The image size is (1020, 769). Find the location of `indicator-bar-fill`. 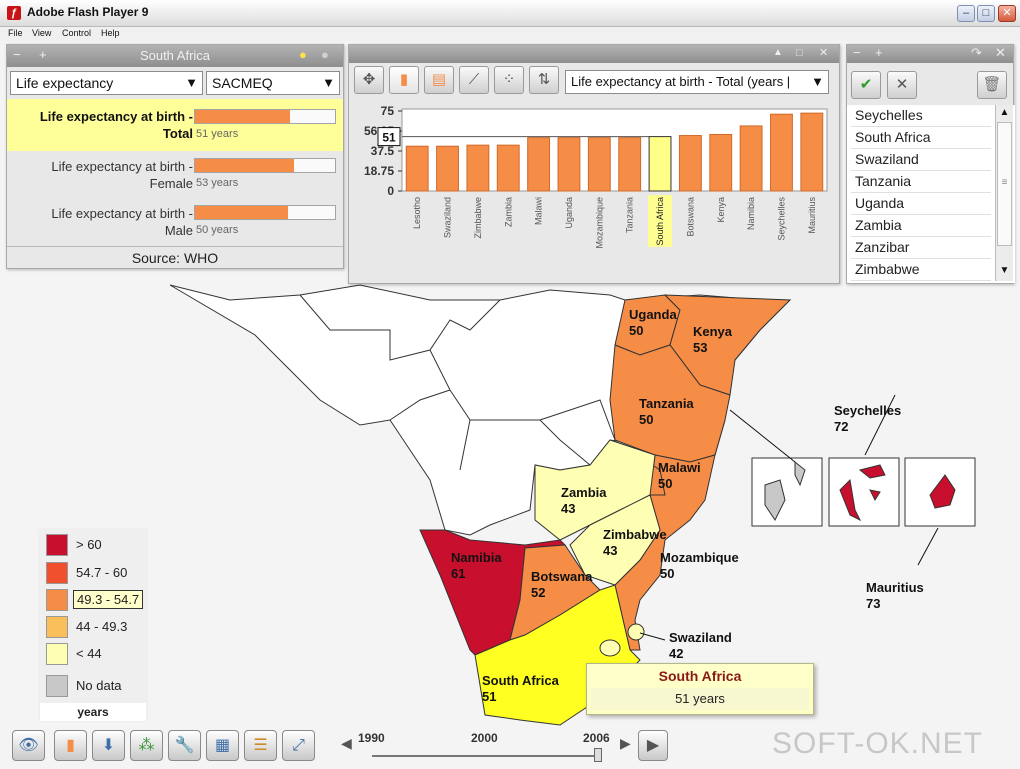

indicator-bar-fill is located at coordinates (243, 116).